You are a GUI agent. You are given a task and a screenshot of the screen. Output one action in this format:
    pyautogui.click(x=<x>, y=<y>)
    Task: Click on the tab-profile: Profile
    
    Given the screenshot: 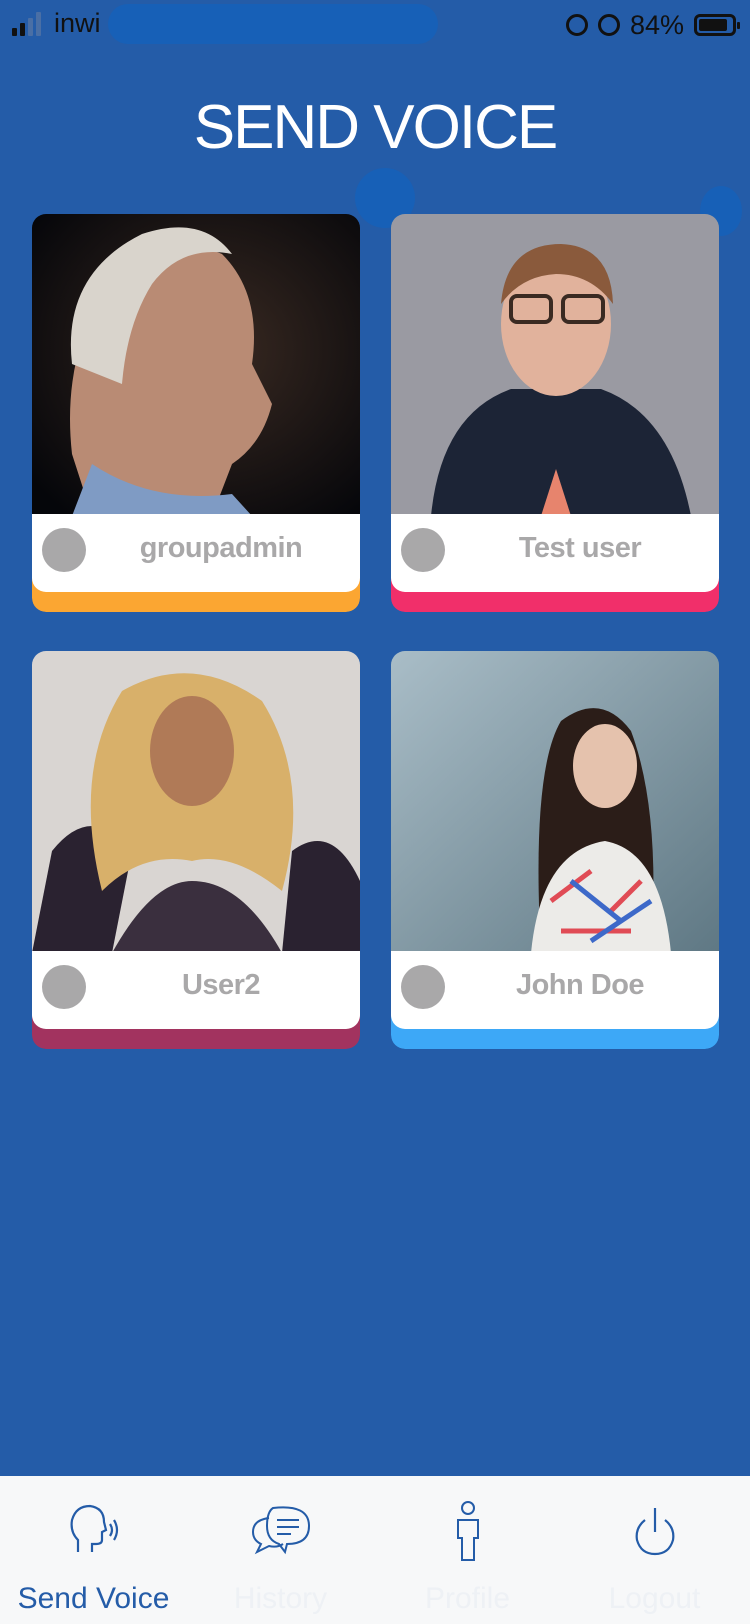 What is the action you would take?
    pyautogui.click(x=467, y=1550)
    